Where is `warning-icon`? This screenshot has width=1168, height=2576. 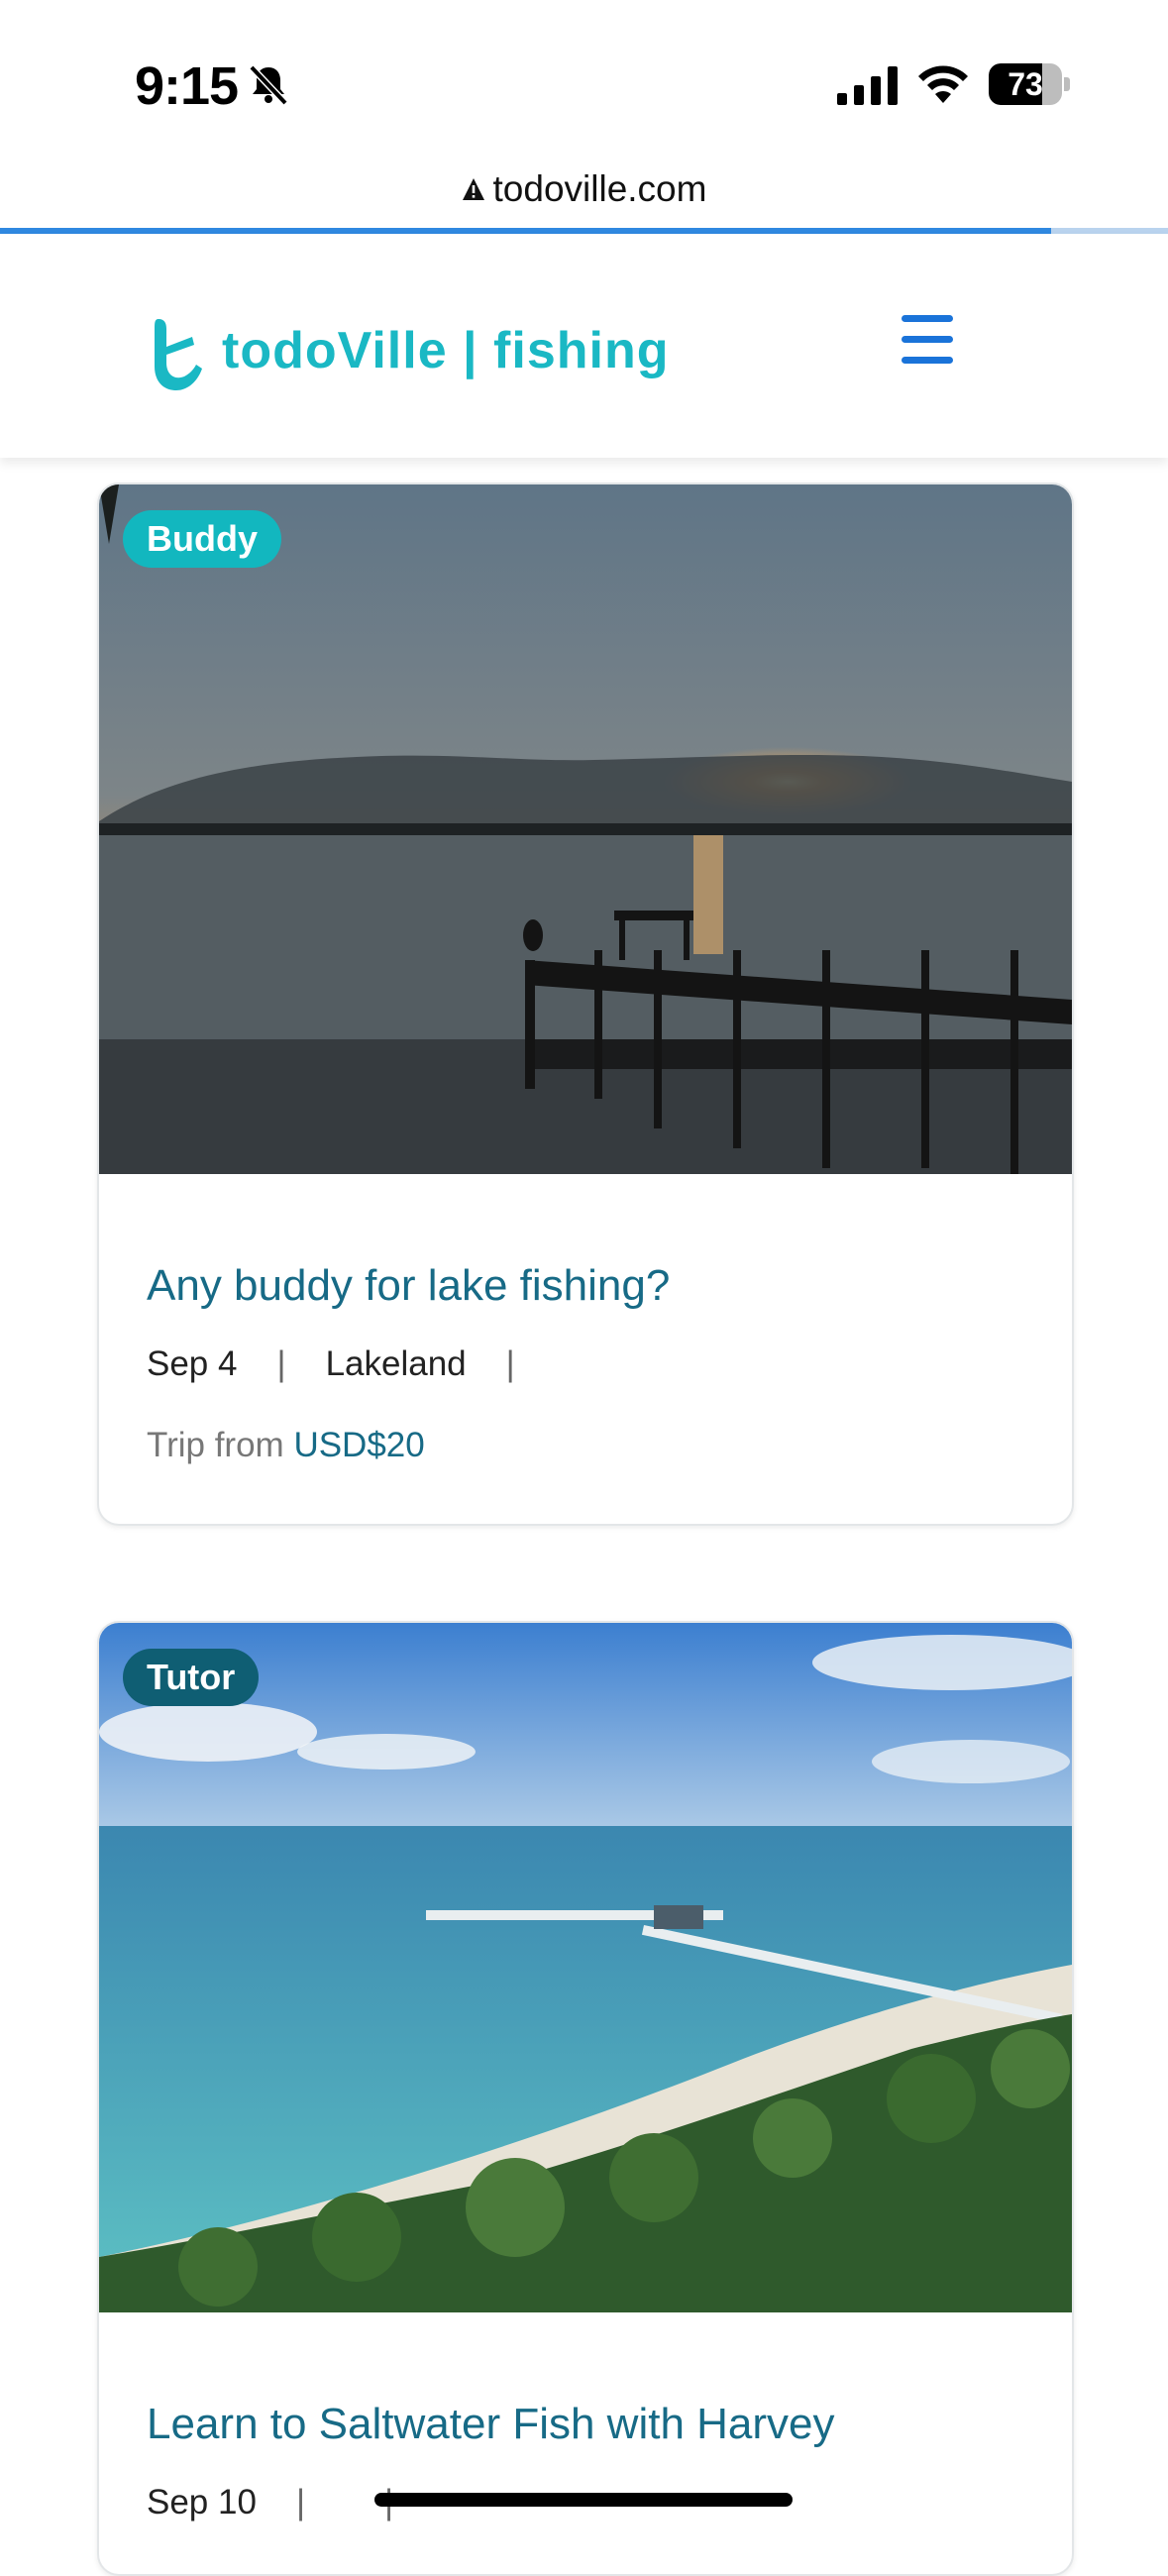
warning-icon is located at coordinates (473, 189).